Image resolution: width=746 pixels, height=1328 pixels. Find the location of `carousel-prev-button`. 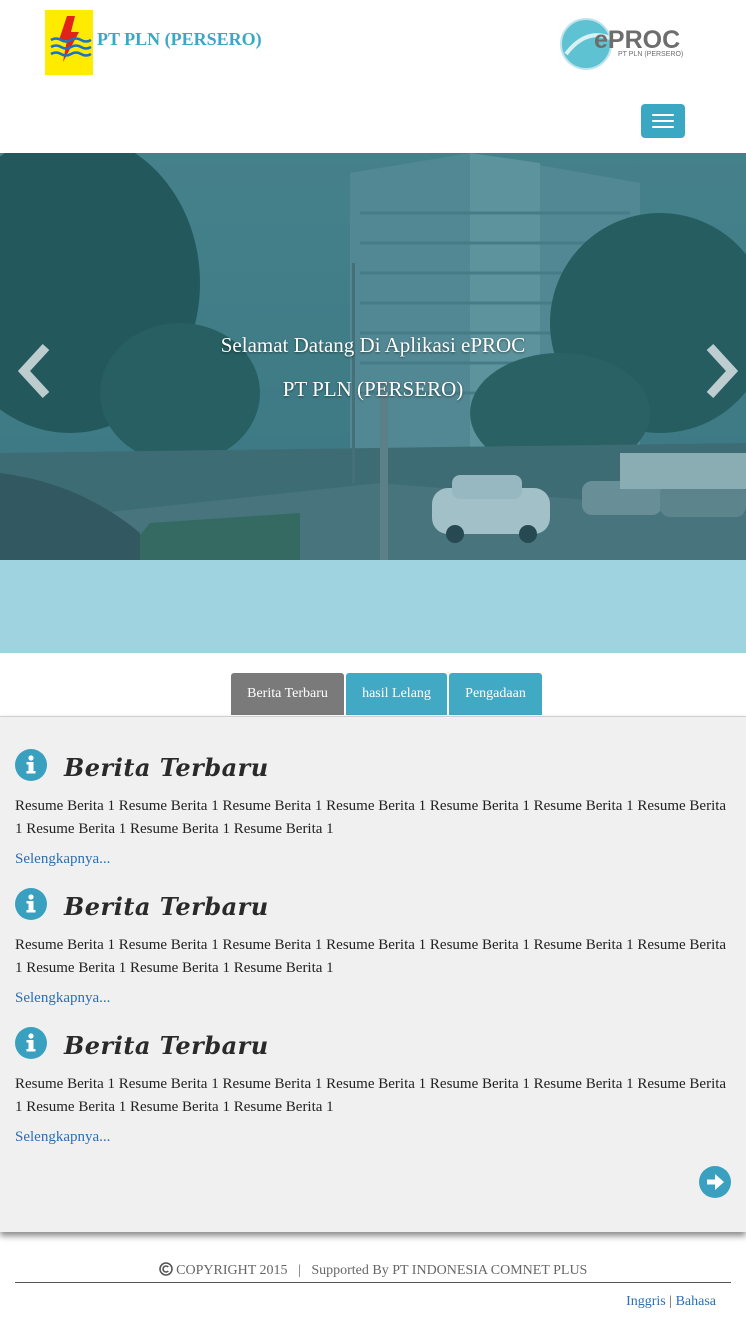

carousel-prev-button is located at coordinates (34, 371).